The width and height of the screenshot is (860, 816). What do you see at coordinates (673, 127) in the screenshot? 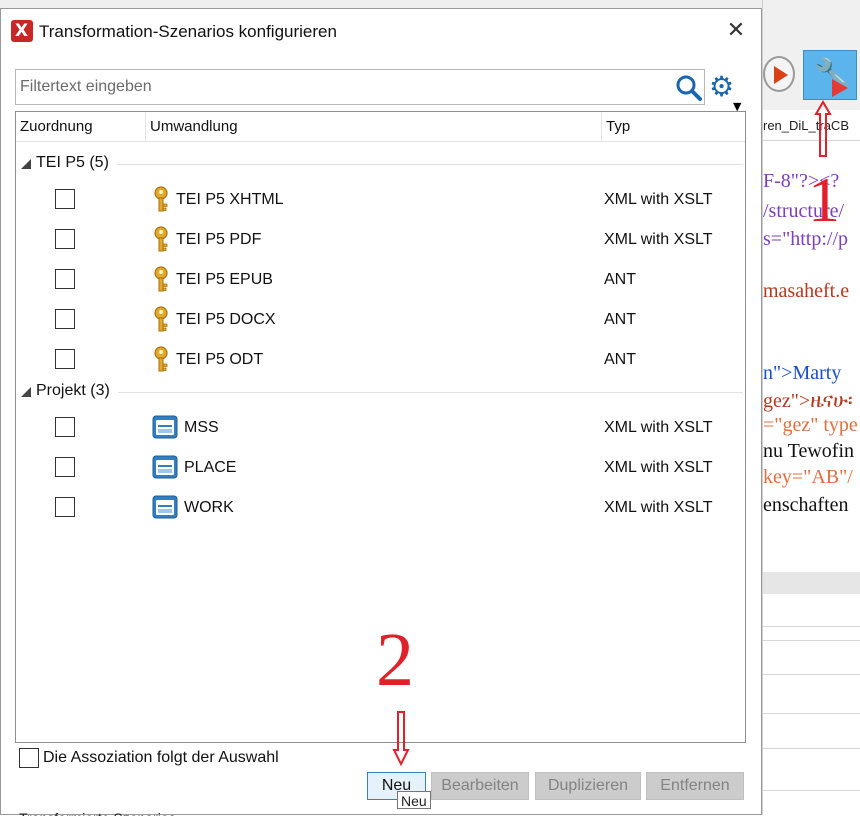
I see `column-header-typ: Typ` at bounding box center [673, 127].